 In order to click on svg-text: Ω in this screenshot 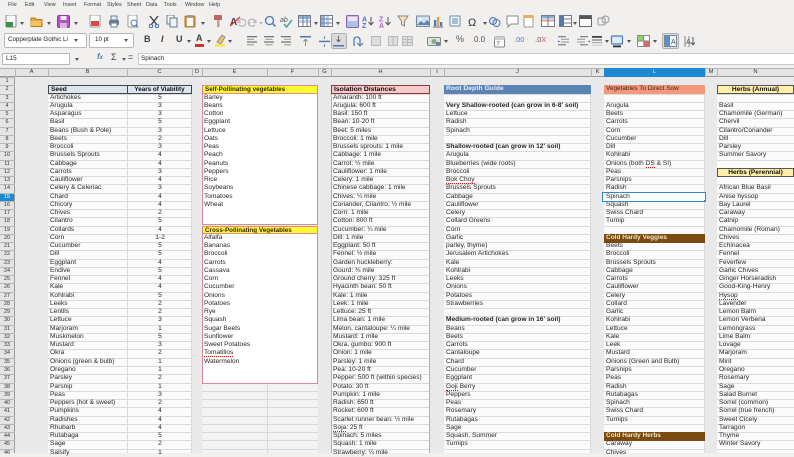, I will do `click(472, 22)`.